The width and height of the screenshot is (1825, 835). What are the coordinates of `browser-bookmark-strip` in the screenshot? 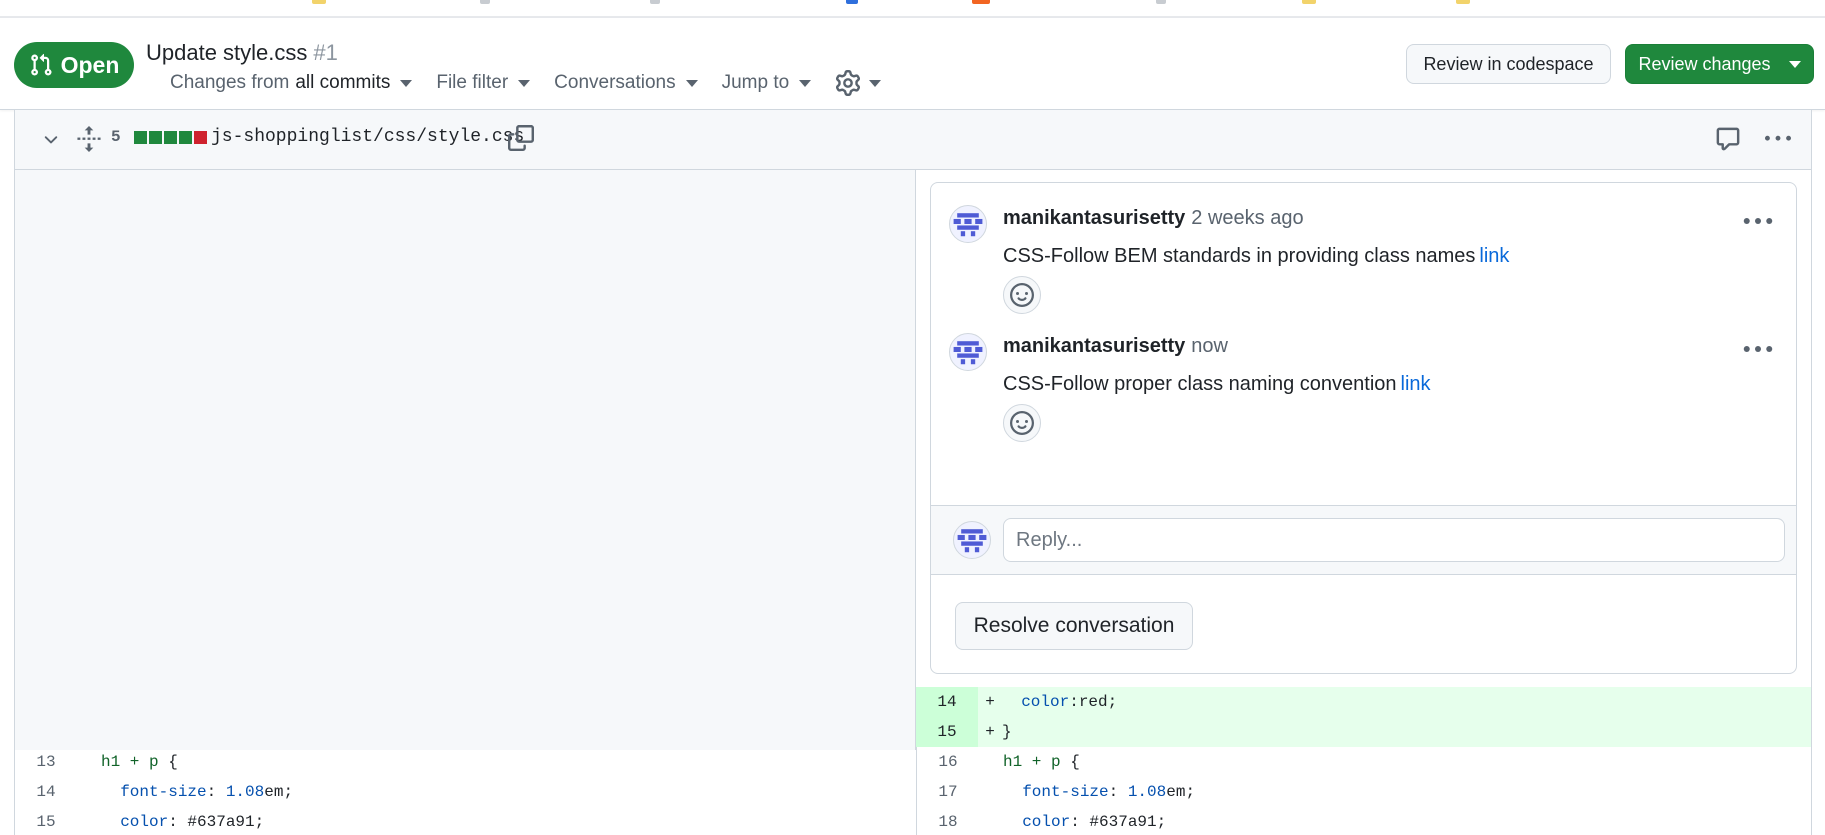 It's located at (912, 9).